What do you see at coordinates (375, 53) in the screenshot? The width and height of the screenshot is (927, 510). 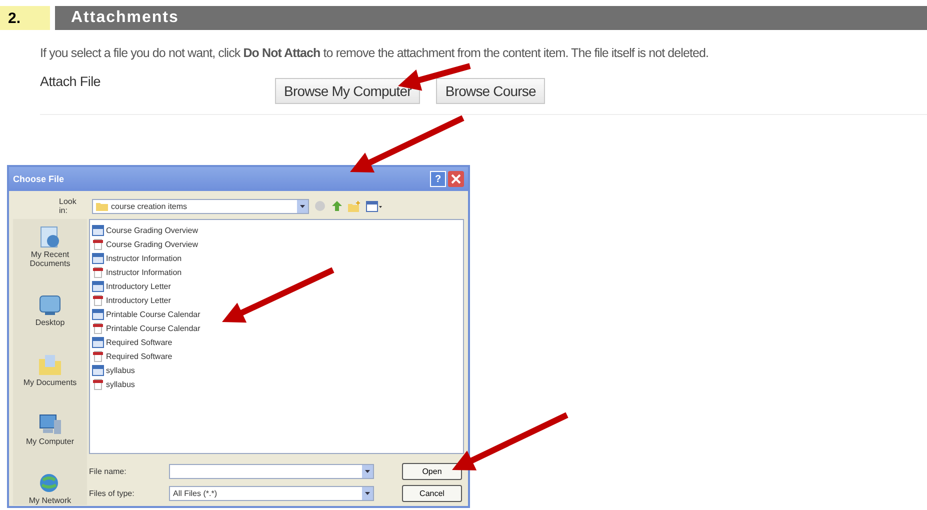 I see `instructions-text: If you select a file you do not want, click Do Not Attach to remove the attachment from the content item. The file itself is not deleted.` at bounding box center [375, 53].